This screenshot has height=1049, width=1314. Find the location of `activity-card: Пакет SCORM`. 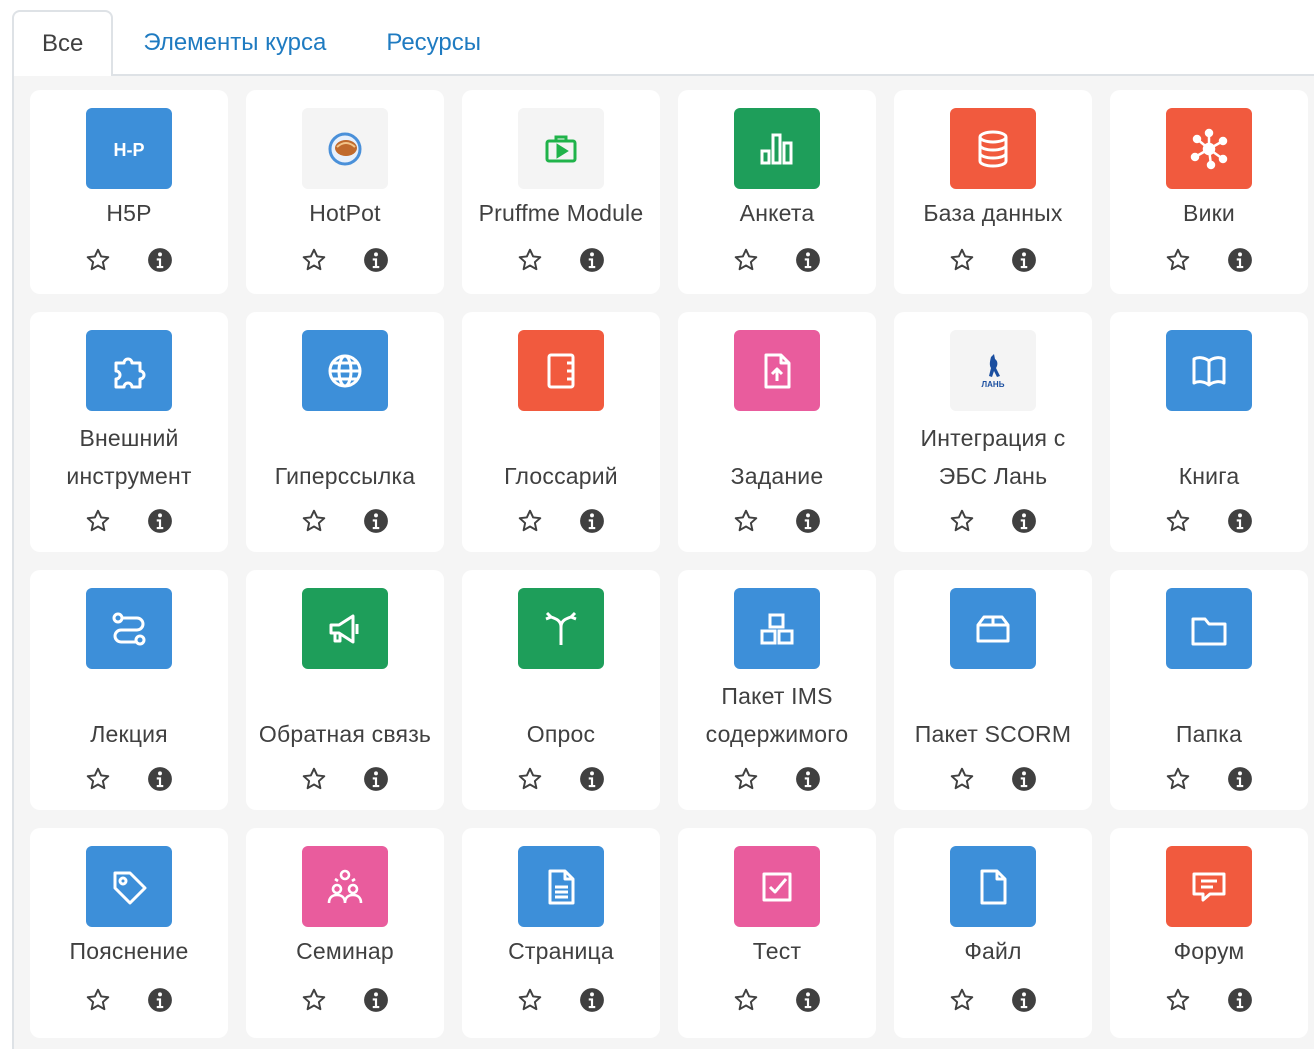

activity-card: Пакет SCORM is located at coordinates (993, 690).